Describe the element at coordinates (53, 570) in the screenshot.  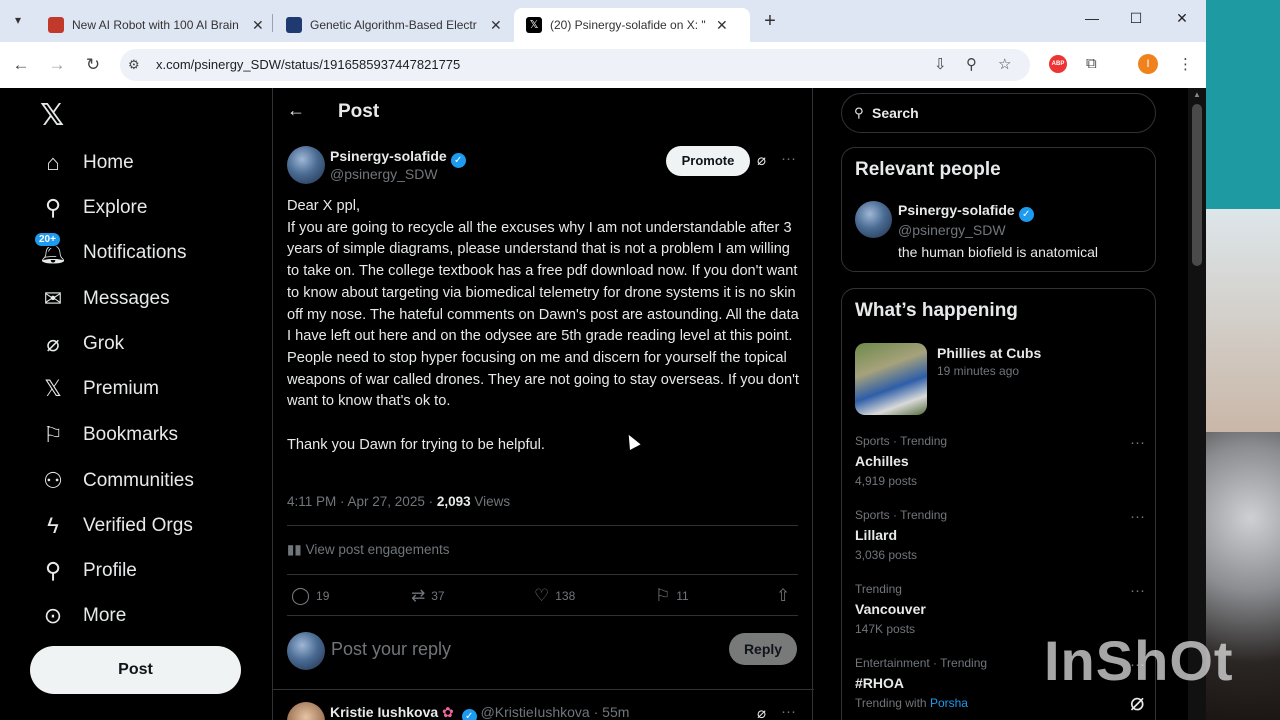
I see `person-icon: ⚲` at that location.